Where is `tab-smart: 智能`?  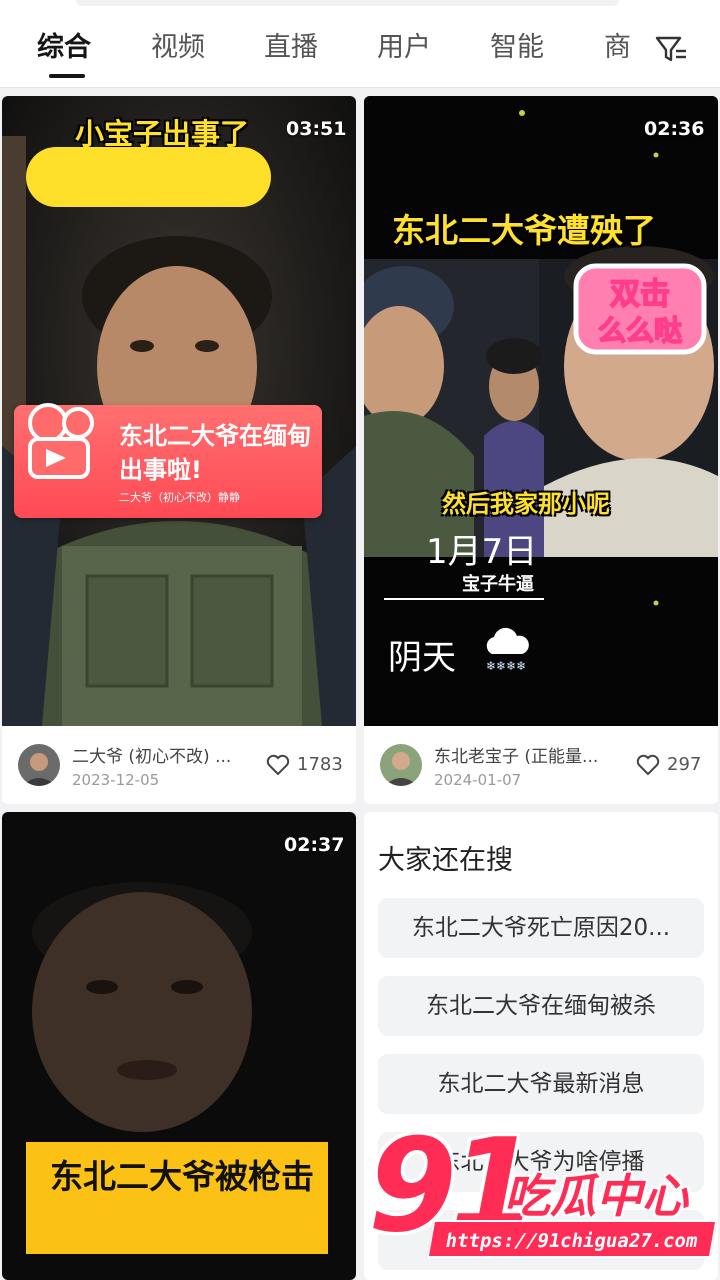
tab-smart: 智能 is located at coordinates (517, 48).